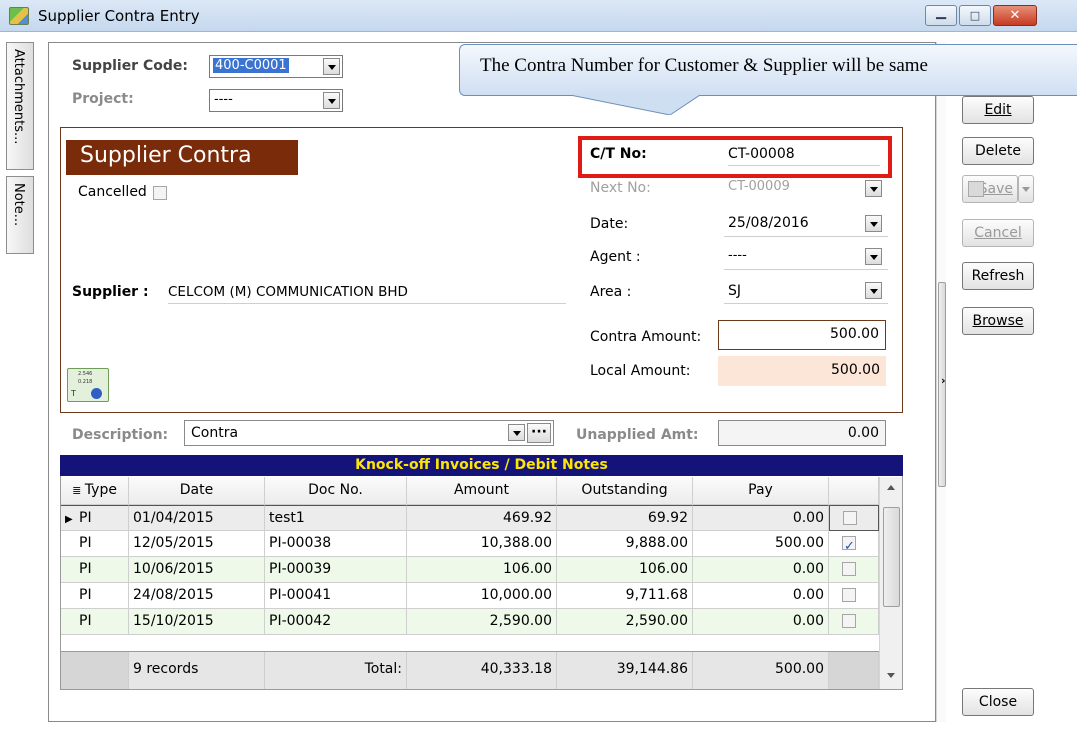 This screenshot has height=729, width=1077. I want to click on column-header-outstanding: Outstanding, so click(625, 491).